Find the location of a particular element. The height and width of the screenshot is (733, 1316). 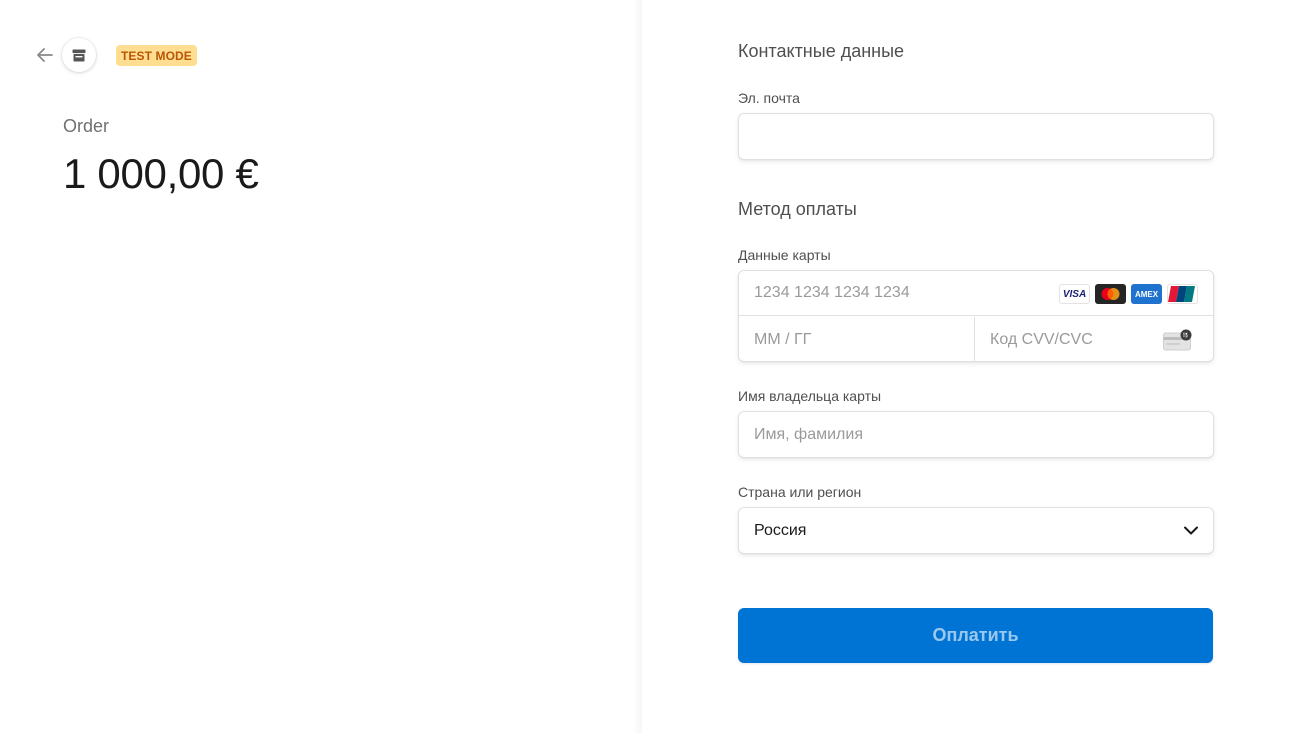

contact-section-title: Контактные данные is located at coordinates (821, 51).